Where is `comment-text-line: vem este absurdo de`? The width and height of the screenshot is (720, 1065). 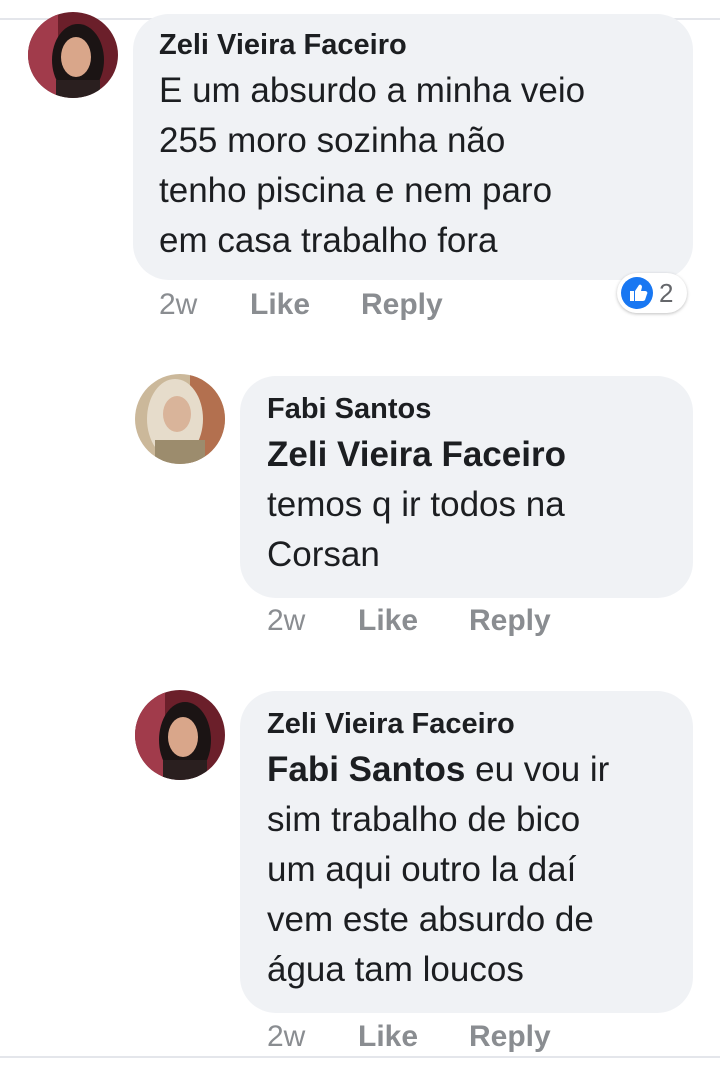
comment-text-line: vem este absurdo de is located at coordinates (430, 919).